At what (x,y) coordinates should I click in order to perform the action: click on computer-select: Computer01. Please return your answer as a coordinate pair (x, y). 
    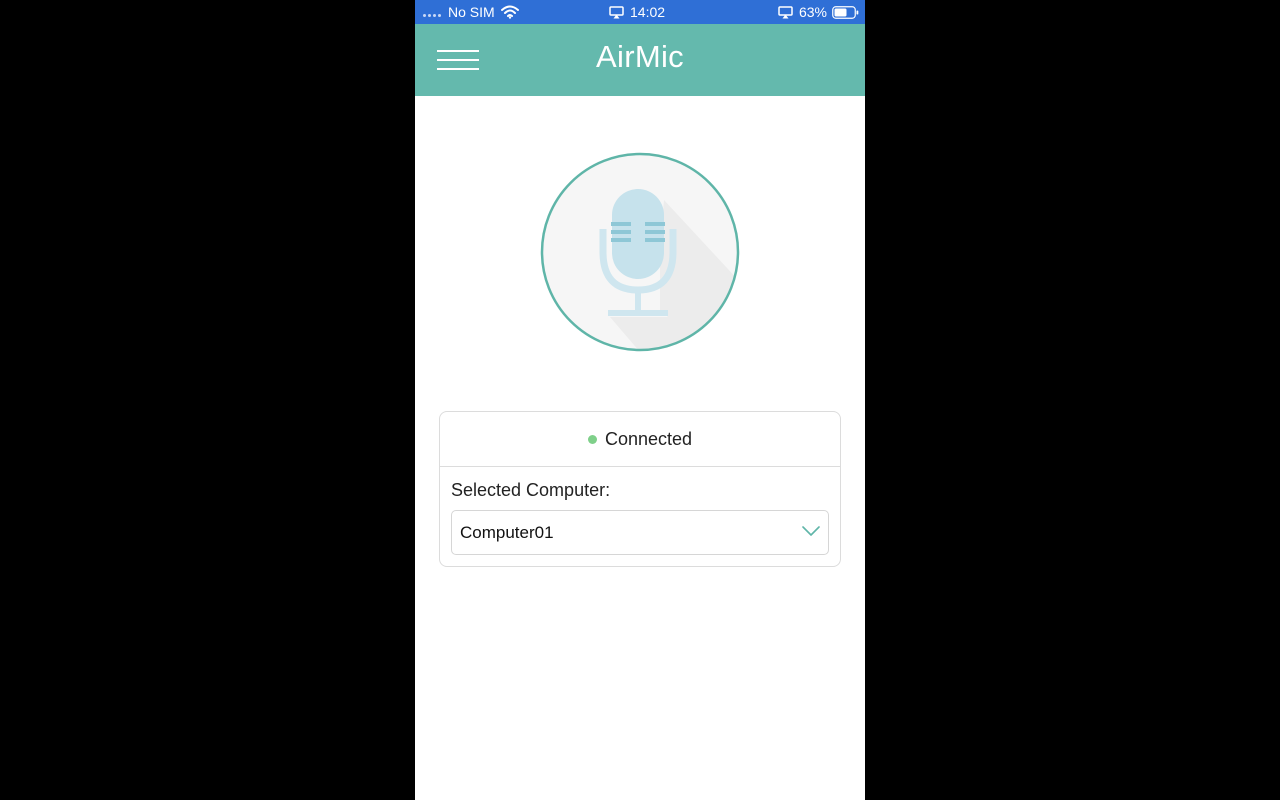
    Looking at the image, I should click on (640, 532).